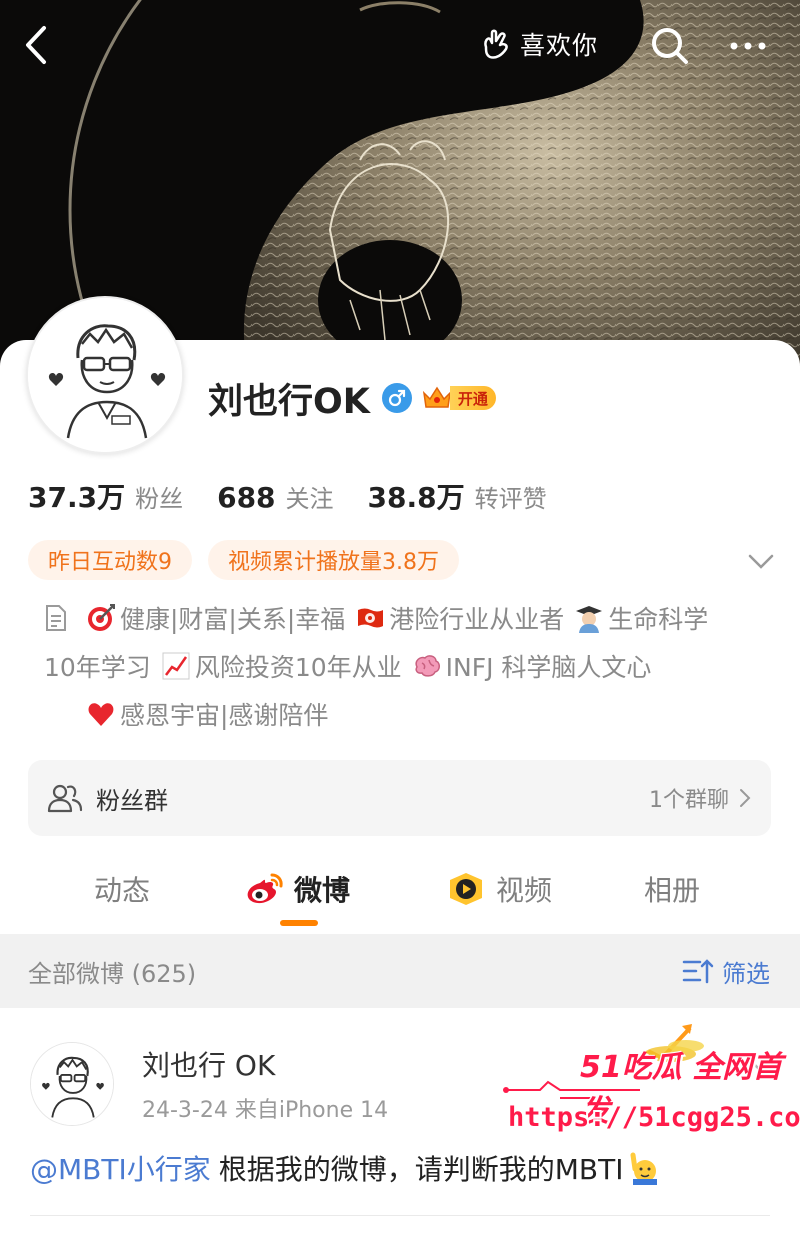 The width and height of the screenshot is (800, 1234). I want to click on tab-activity: 动态, so click(122, 889).